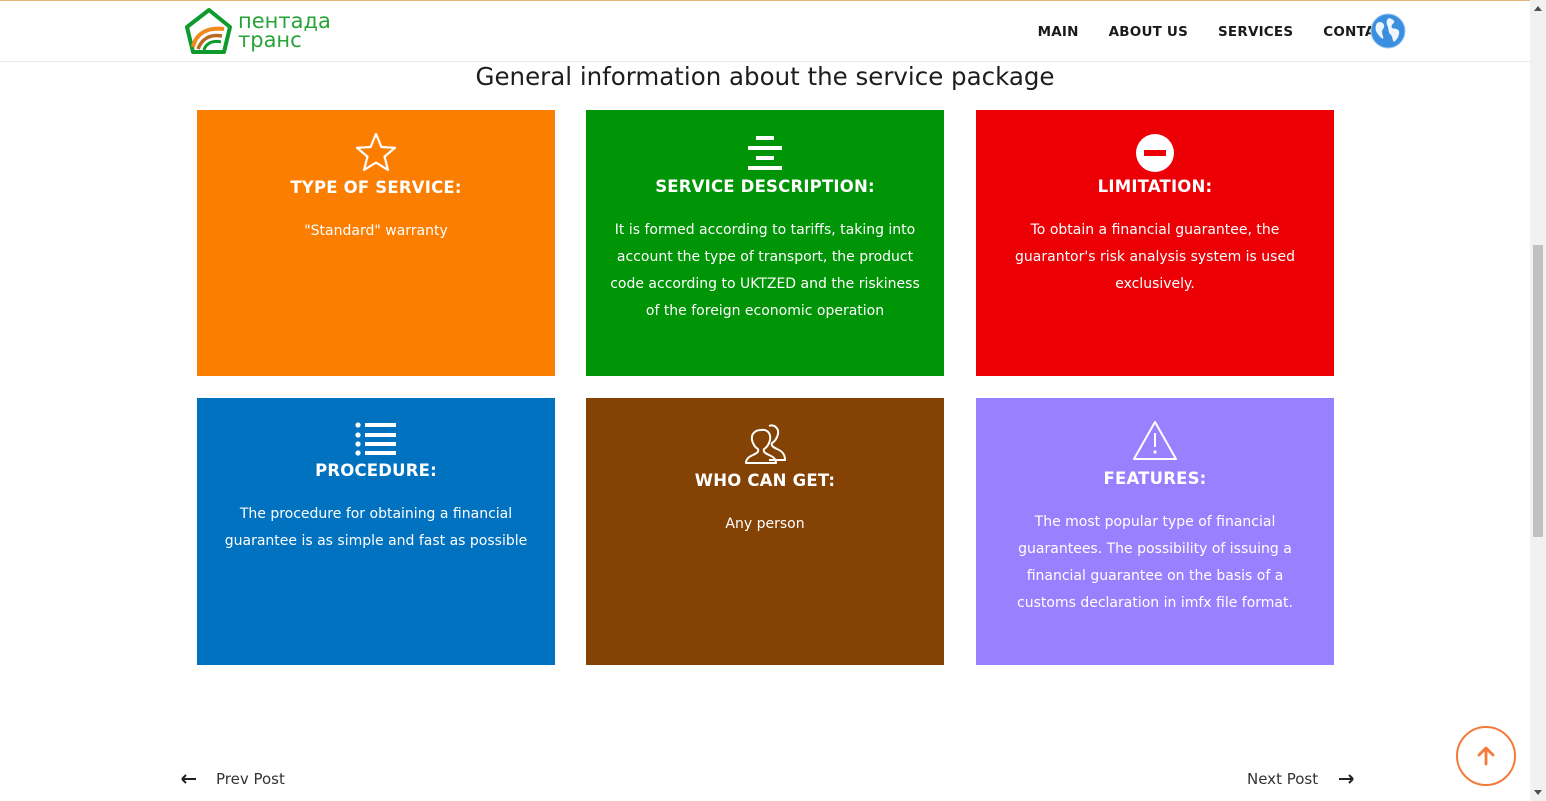  I want to click on prev-post-link: Prev Post, so click(233, 779).